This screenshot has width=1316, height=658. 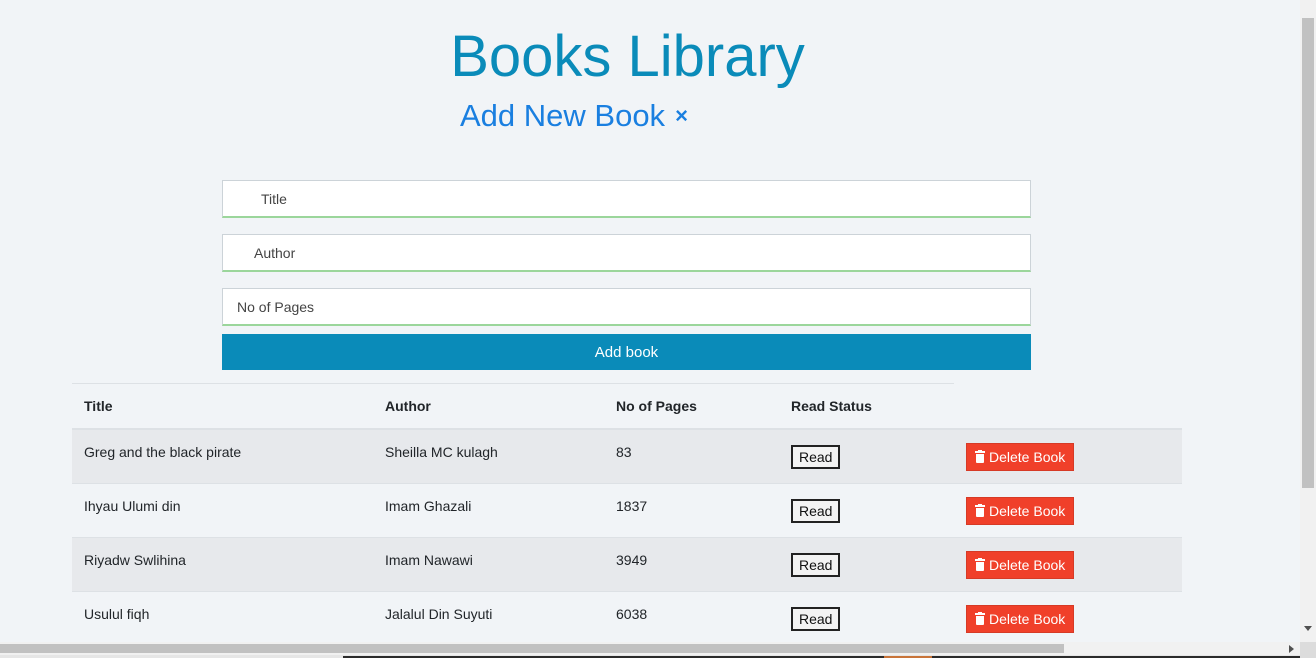 I want to click on title-input, so click(x=626, y=198).